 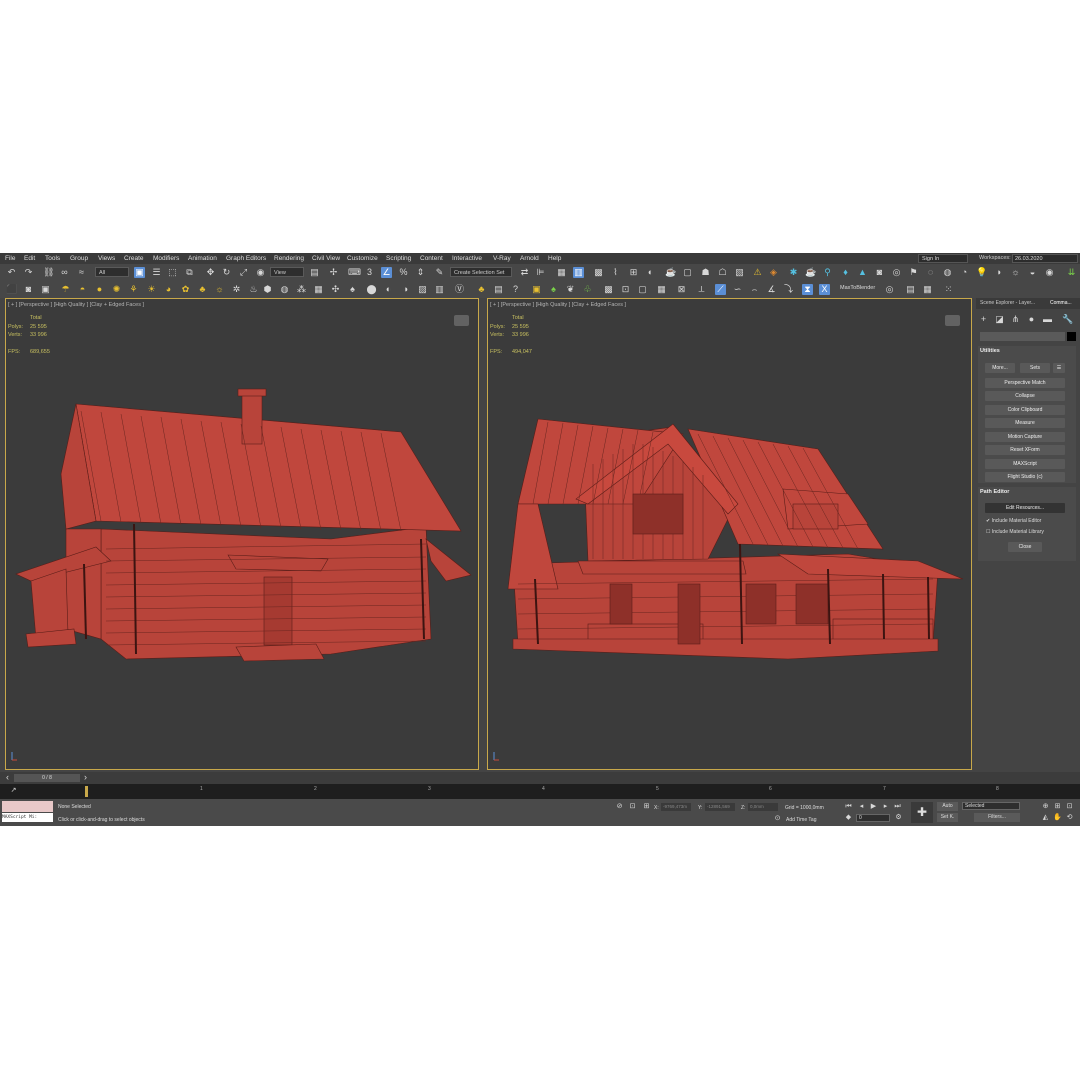 What do you see at coordinates (757, 272) in the screenshot?
I see `warning-icon: ⚠` at bounding box center [757, 272].